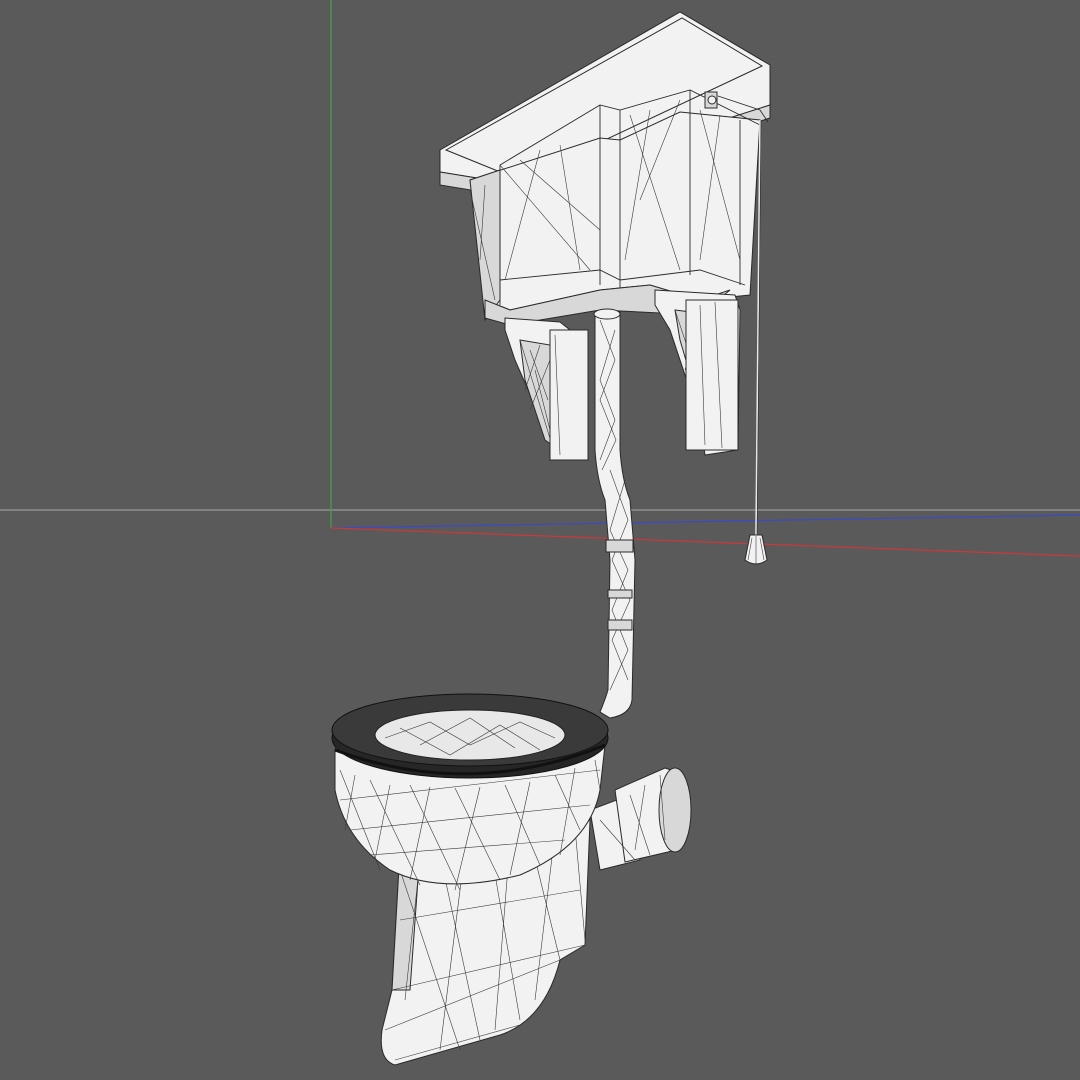 The width and height of the screenshot is (1080, 1080). Describe the element at coordinates (705, 542) in the screenshot. I see `x-axis-line` at that location.